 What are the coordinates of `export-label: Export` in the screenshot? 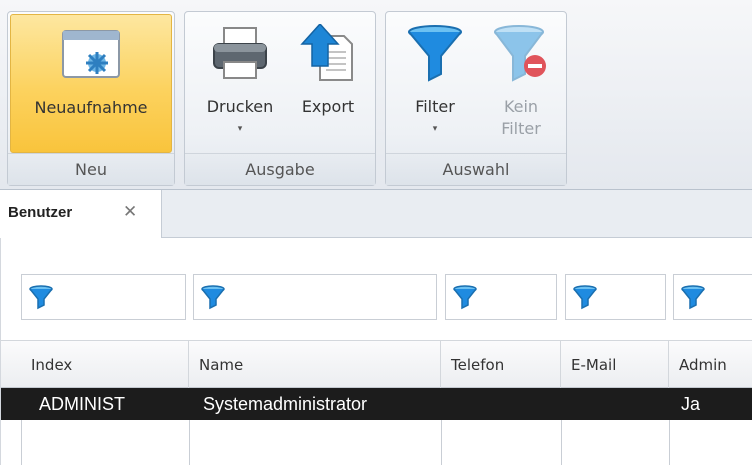 It's located at (328, 106).